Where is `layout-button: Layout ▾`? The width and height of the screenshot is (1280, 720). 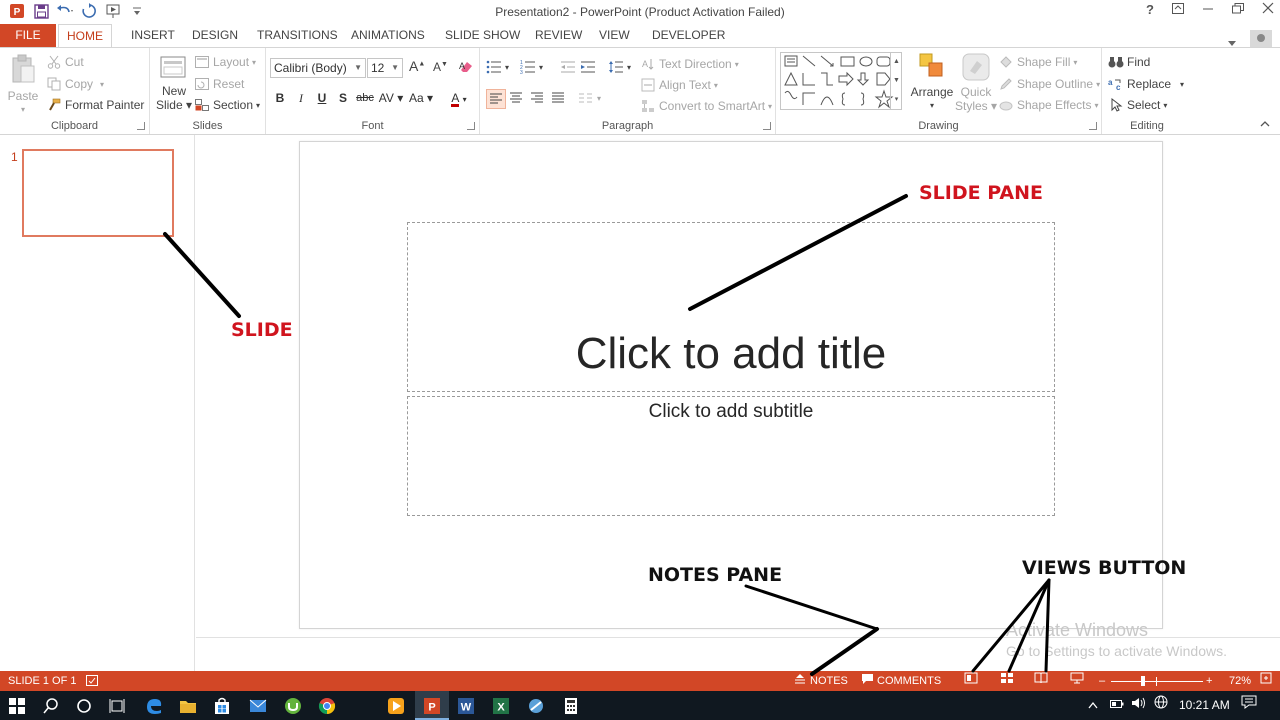
layout-button: Layout ▾ is located at coordinates (225, 62).